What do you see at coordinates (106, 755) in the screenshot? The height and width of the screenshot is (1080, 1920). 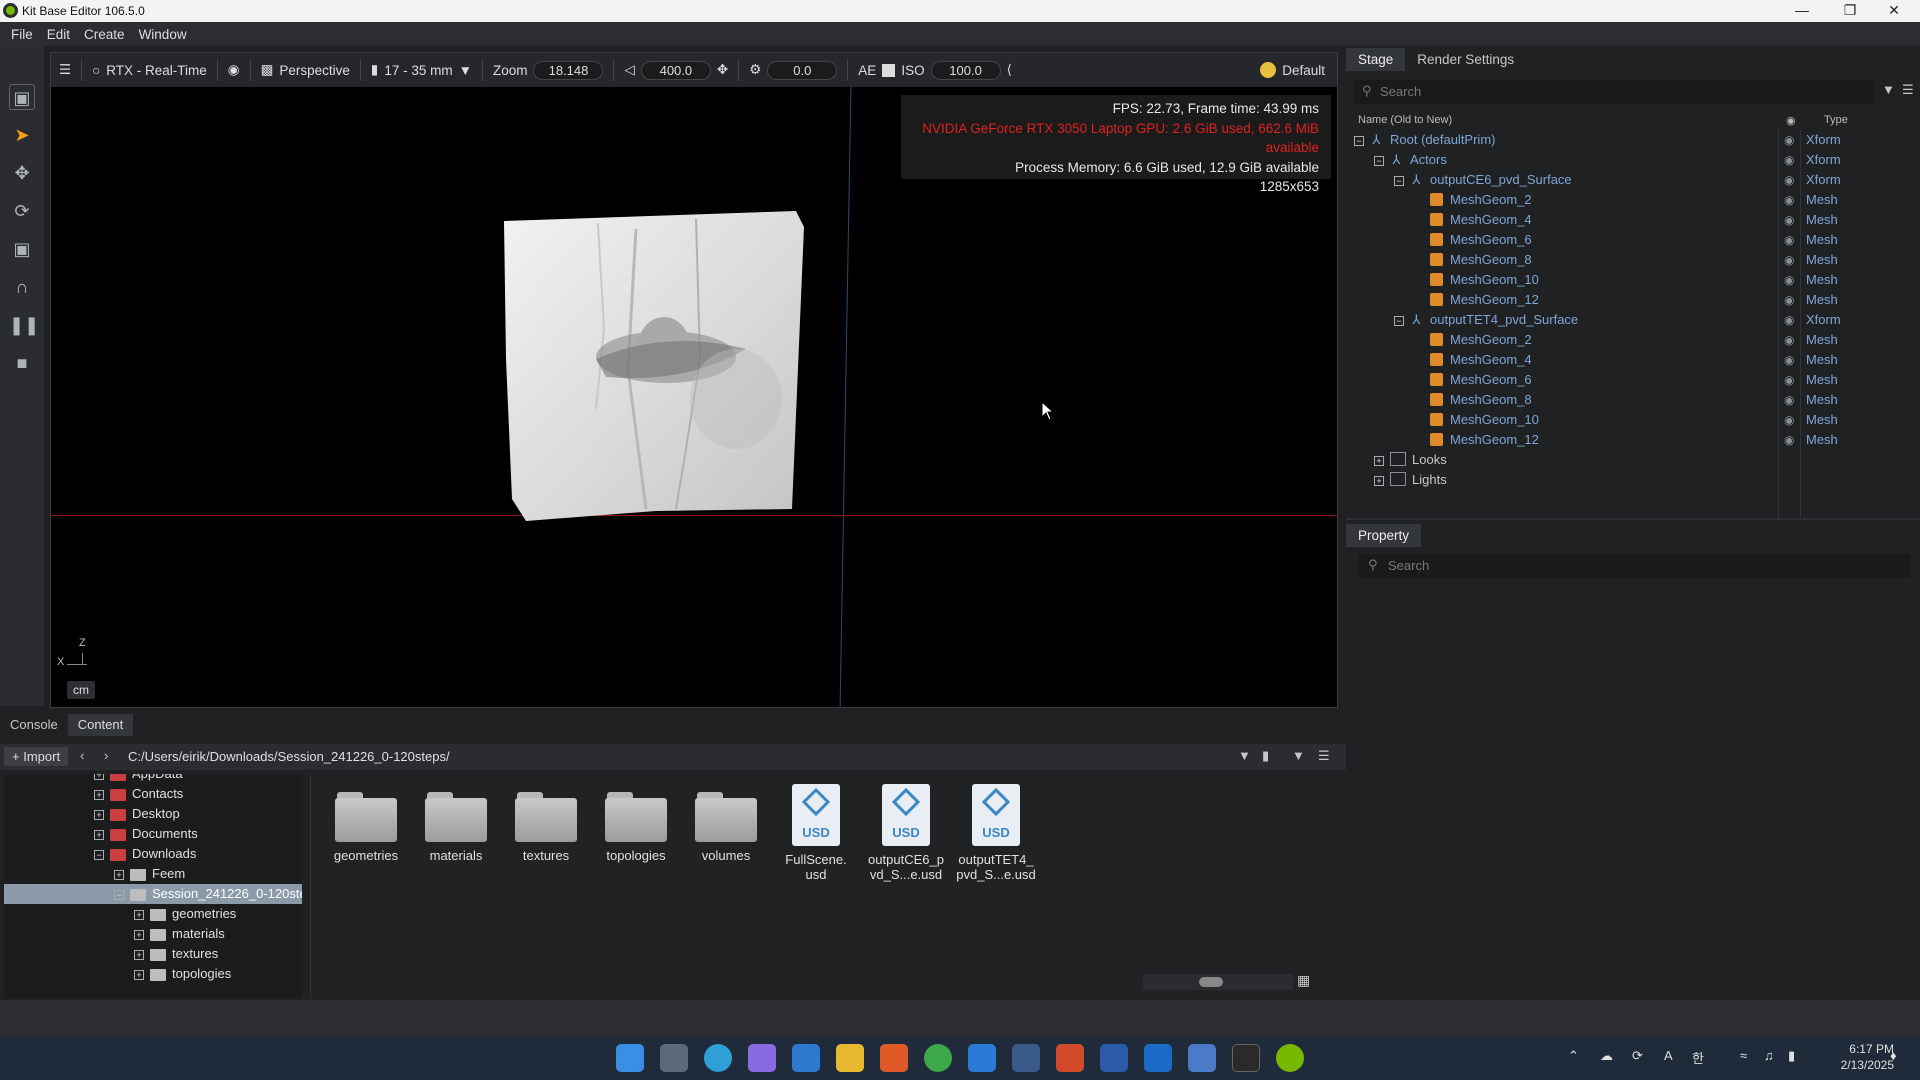 I see `forward-arrow-icon: ›` at bounding box center [106, 755].